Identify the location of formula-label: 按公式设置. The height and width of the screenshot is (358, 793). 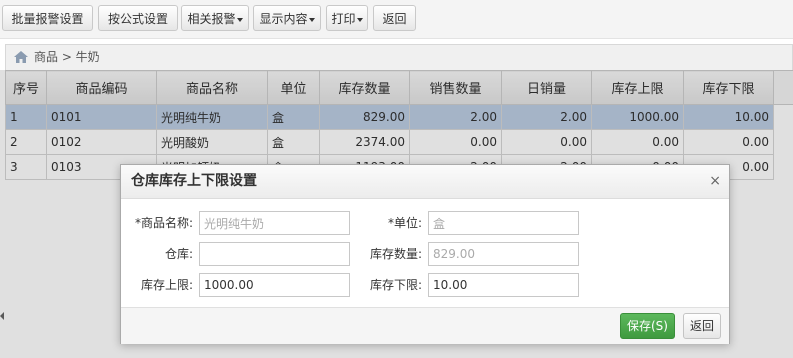
(137, 19).